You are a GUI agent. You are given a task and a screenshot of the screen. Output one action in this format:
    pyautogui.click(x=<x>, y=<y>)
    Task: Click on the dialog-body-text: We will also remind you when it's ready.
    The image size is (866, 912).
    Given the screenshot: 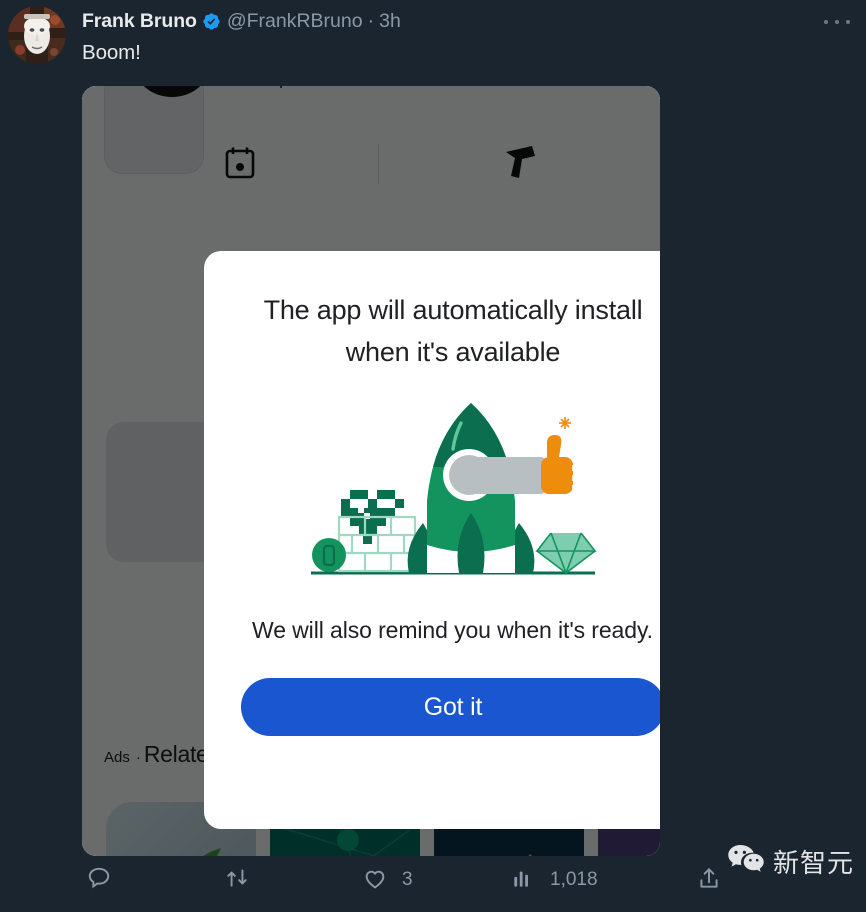 What is the action you would take?
    pyautogui.click(x=452, y=630)
    